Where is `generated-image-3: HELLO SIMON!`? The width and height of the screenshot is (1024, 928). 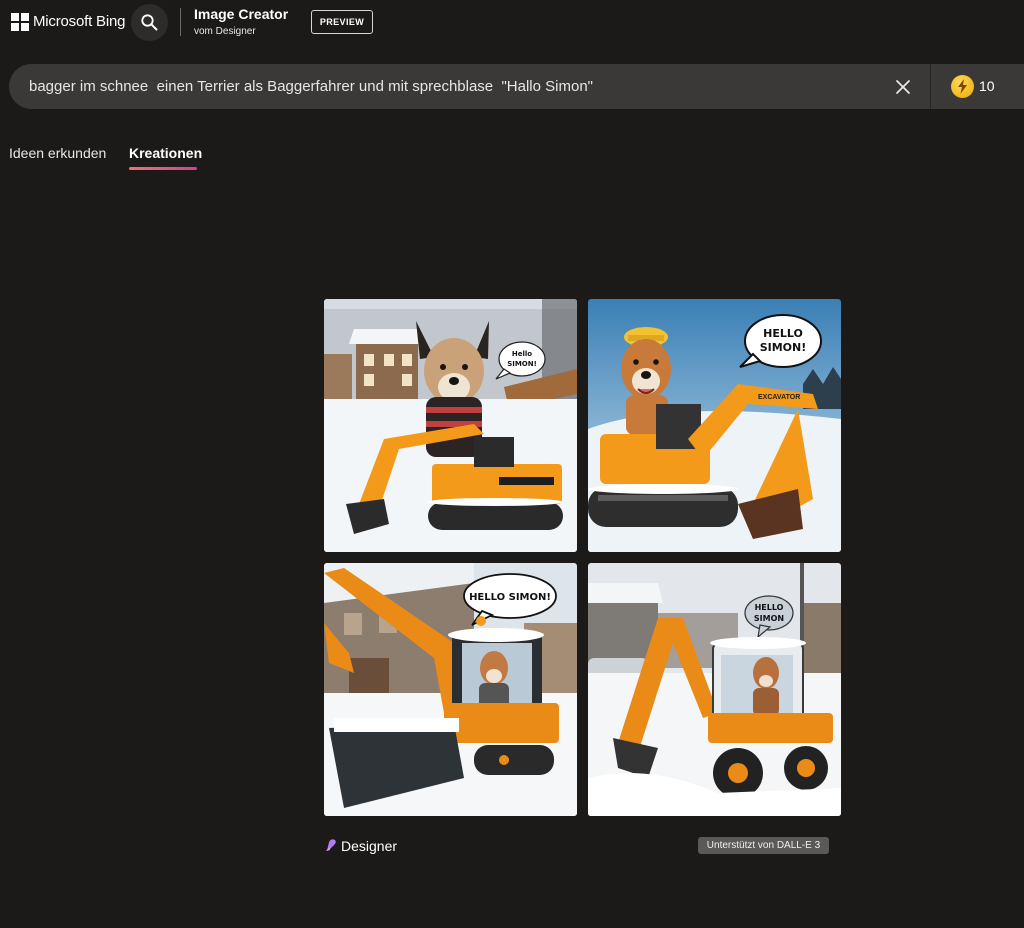 generated-image-3: HELLO SIMON! is located at coordinates (450, 689).